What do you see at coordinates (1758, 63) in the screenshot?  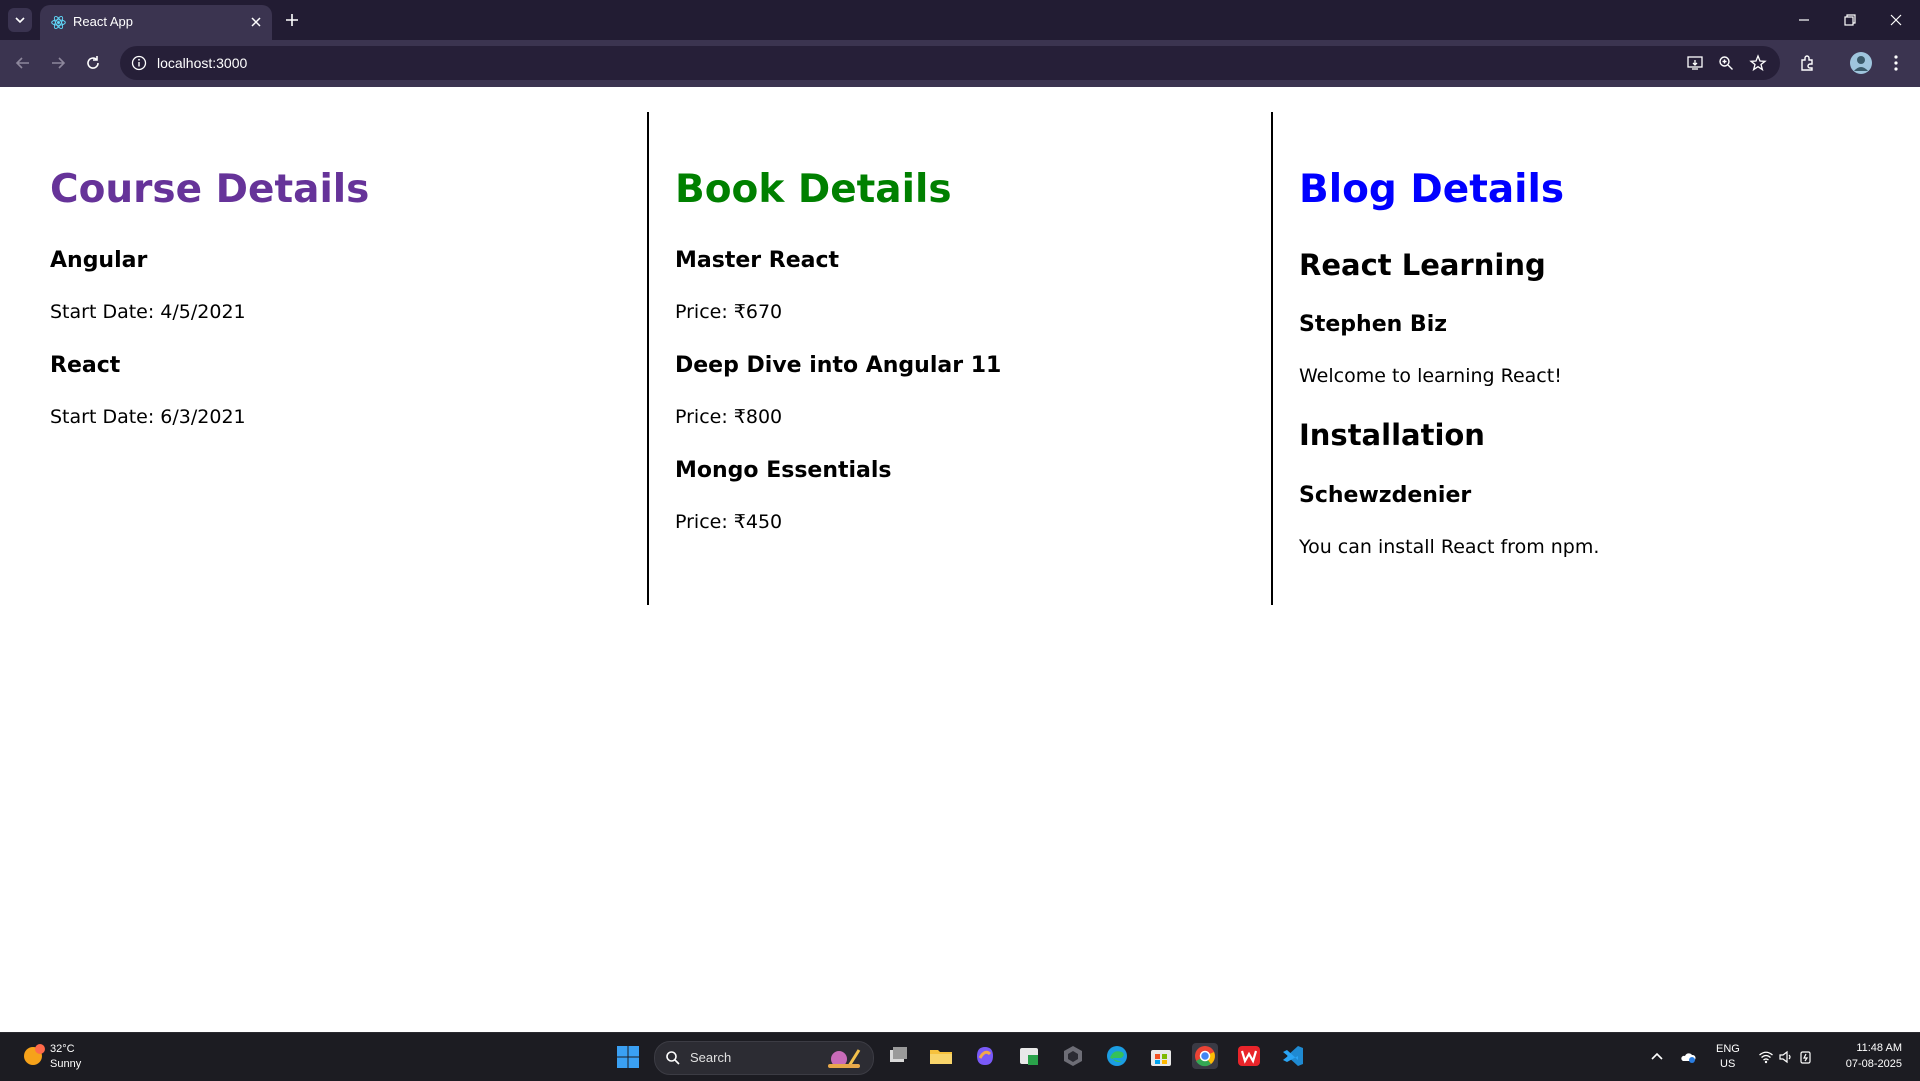 I see `bookmark-star-icon` at bounding box center [1758, 63].